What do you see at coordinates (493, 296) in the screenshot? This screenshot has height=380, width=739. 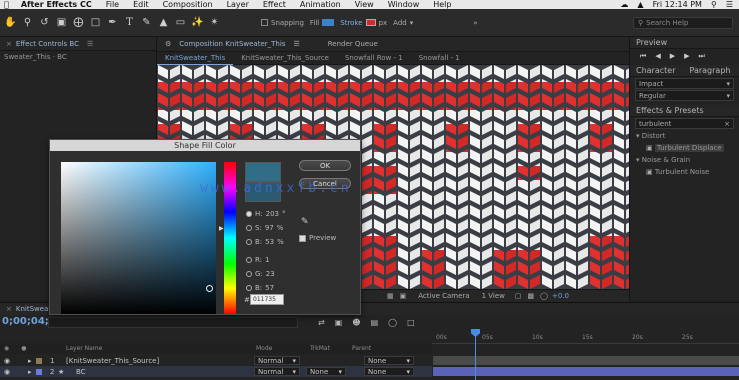 I see `views-dropdown: 1 View` at bounding box center [493, 296].